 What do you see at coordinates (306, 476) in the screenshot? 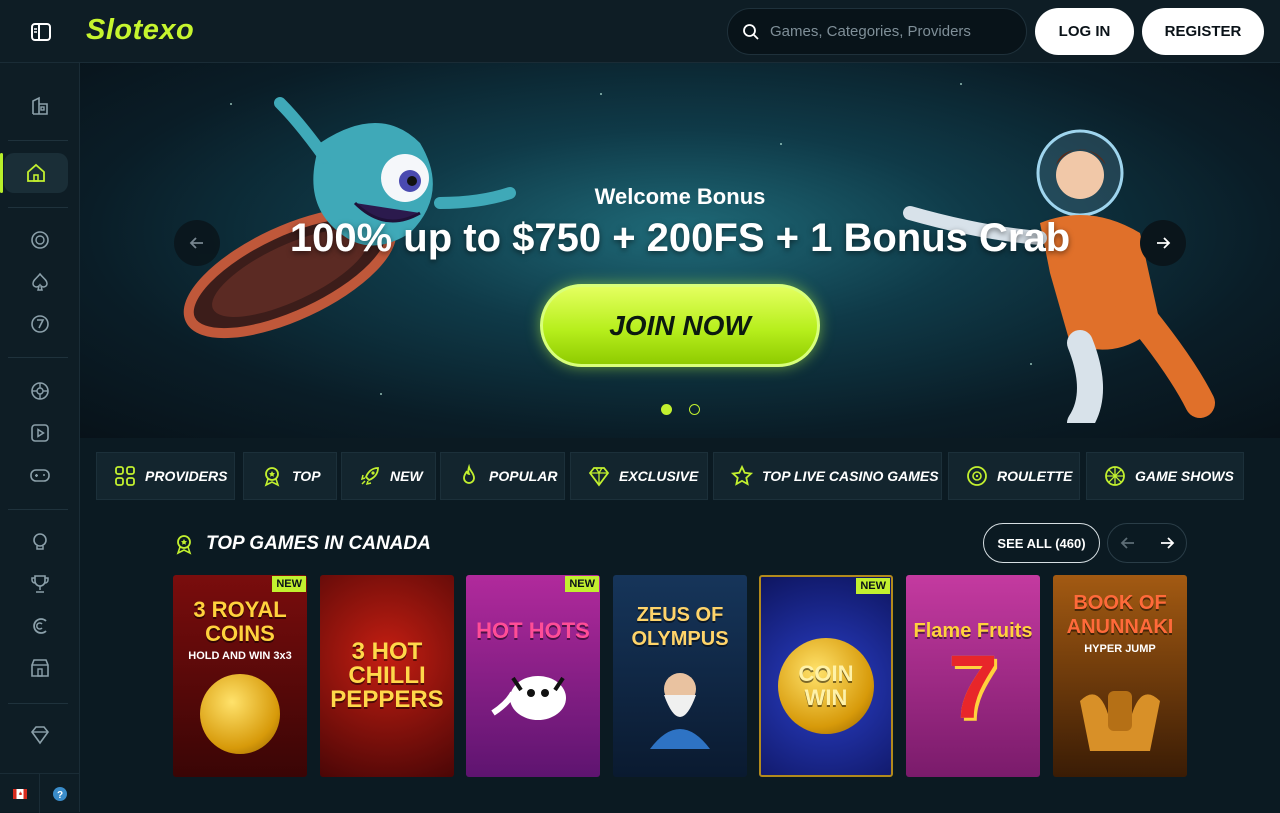
I see `tab-label: TOP` at bounding box center [306, 476].